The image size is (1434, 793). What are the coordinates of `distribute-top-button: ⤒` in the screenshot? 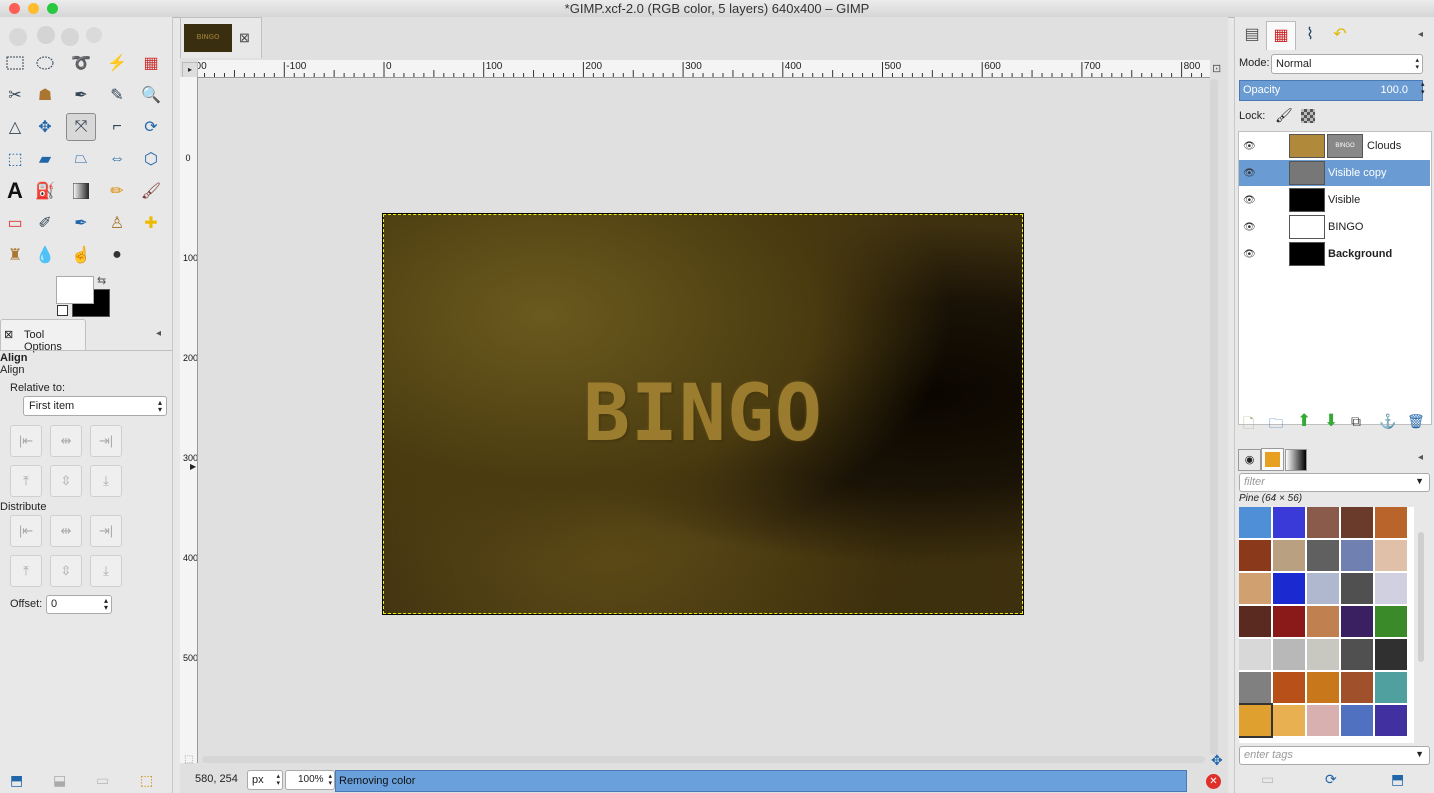 It's located at (26, 571).